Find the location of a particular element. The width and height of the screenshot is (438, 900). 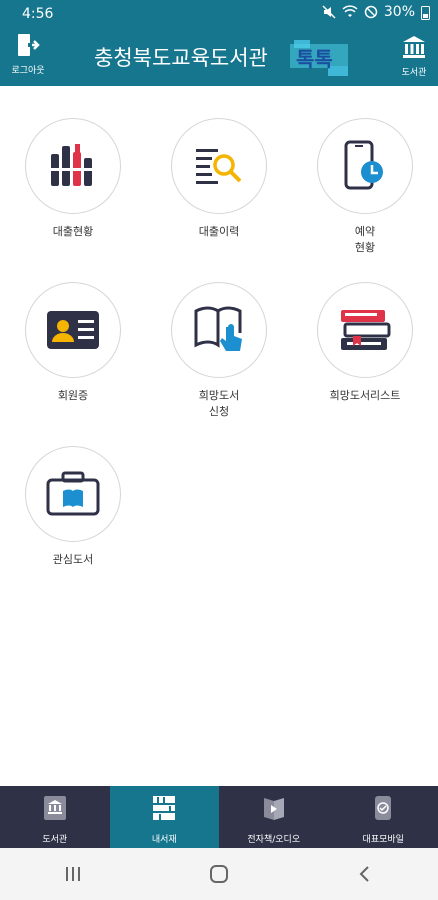

tab-main-mobile: 대표모바일 is located at coordinates (383, 817).